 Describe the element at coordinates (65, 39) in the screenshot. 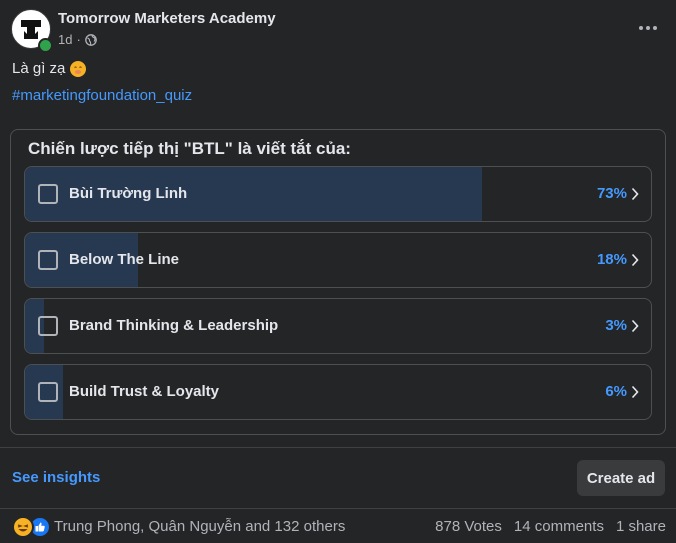

I see `post-time: 1d` at that location.